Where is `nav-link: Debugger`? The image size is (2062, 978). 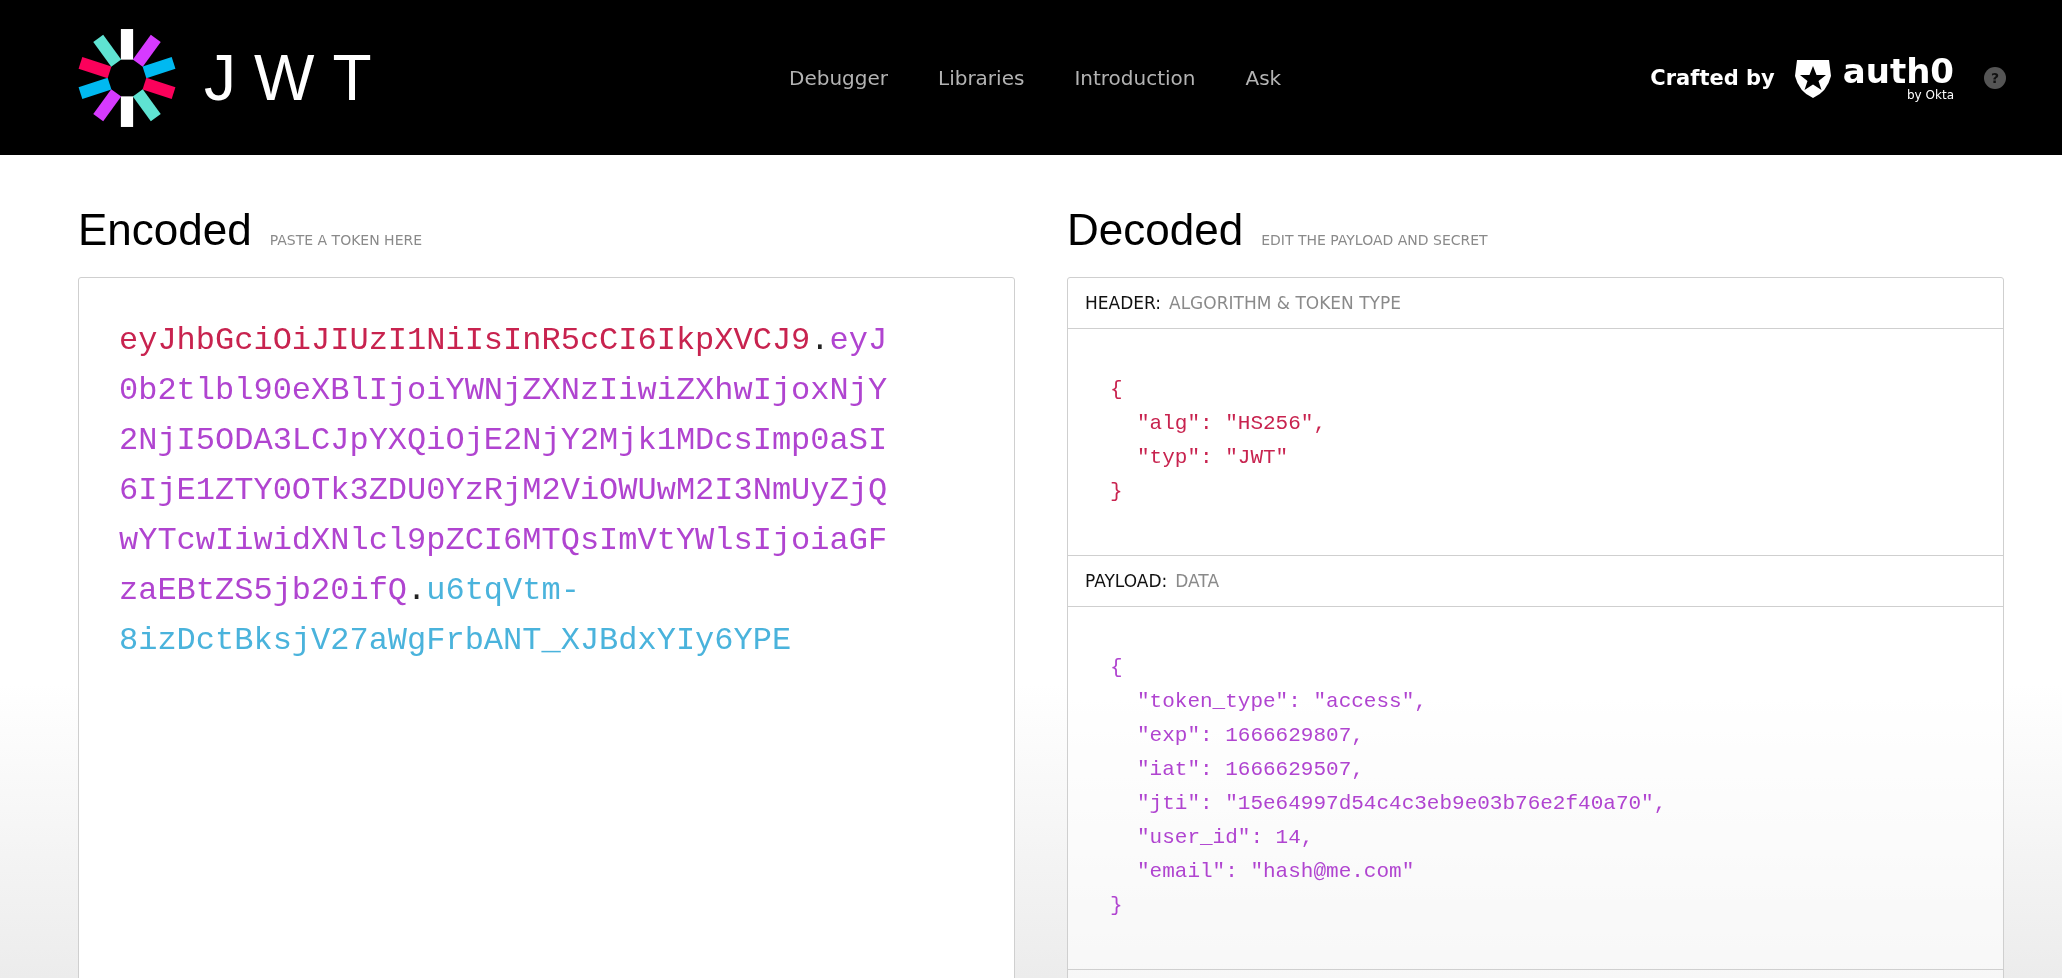 nav-link: Debugger is located at coordinates (838, 77).